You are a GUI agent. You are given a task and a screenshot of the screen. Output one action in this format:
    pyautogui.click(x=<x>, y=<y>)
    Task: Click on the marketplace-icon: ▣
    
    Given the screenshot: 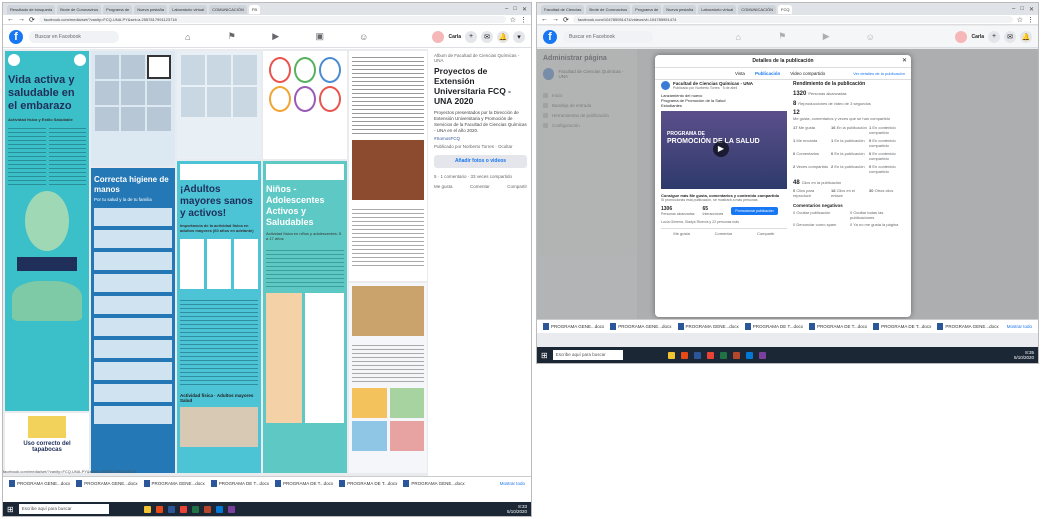 What is the action you would take?
    pyautogui.click(x=320, y=37)
    